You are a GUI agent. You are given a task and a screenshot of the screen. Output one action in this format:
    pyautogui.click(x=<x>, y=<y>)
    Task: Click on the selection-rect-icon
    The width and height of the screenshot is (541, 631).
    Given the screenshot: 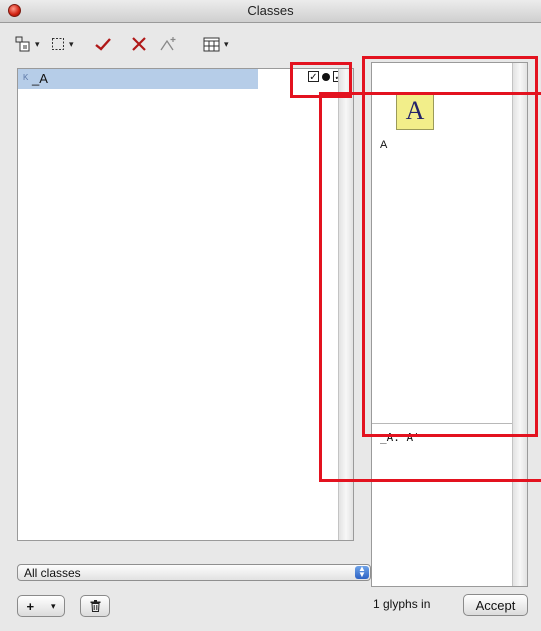 What is the action you would take?
    pyautogui.click(x=58, y=44)
    